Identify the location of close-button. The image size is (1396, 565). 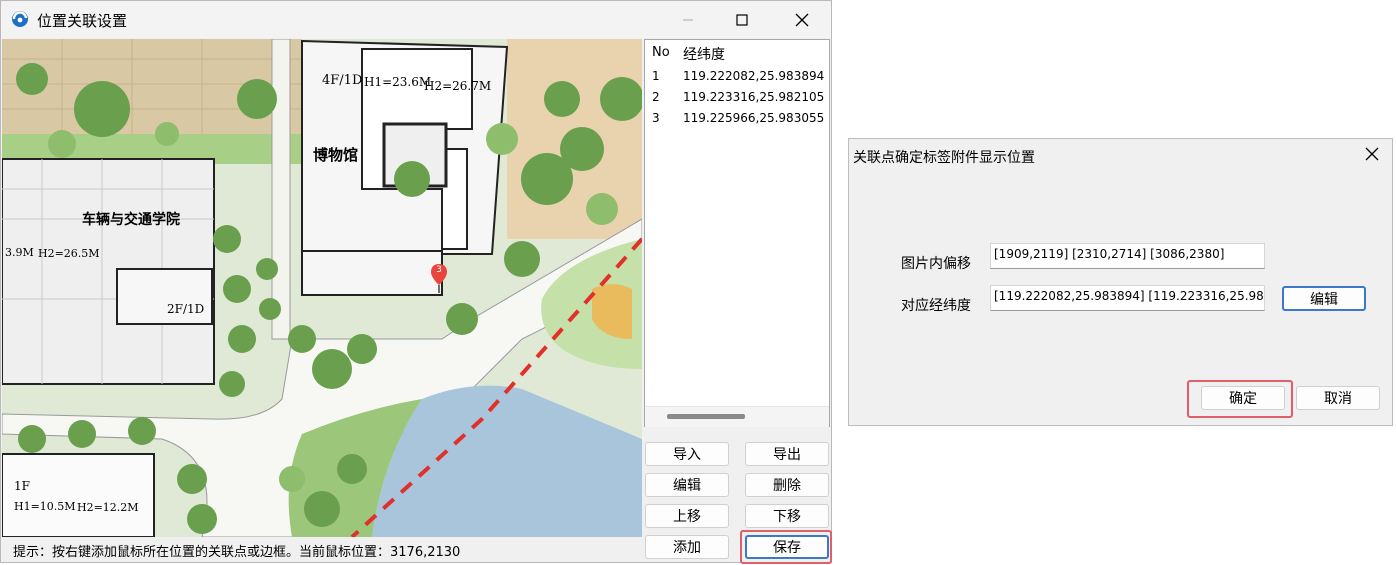
(802, 19).